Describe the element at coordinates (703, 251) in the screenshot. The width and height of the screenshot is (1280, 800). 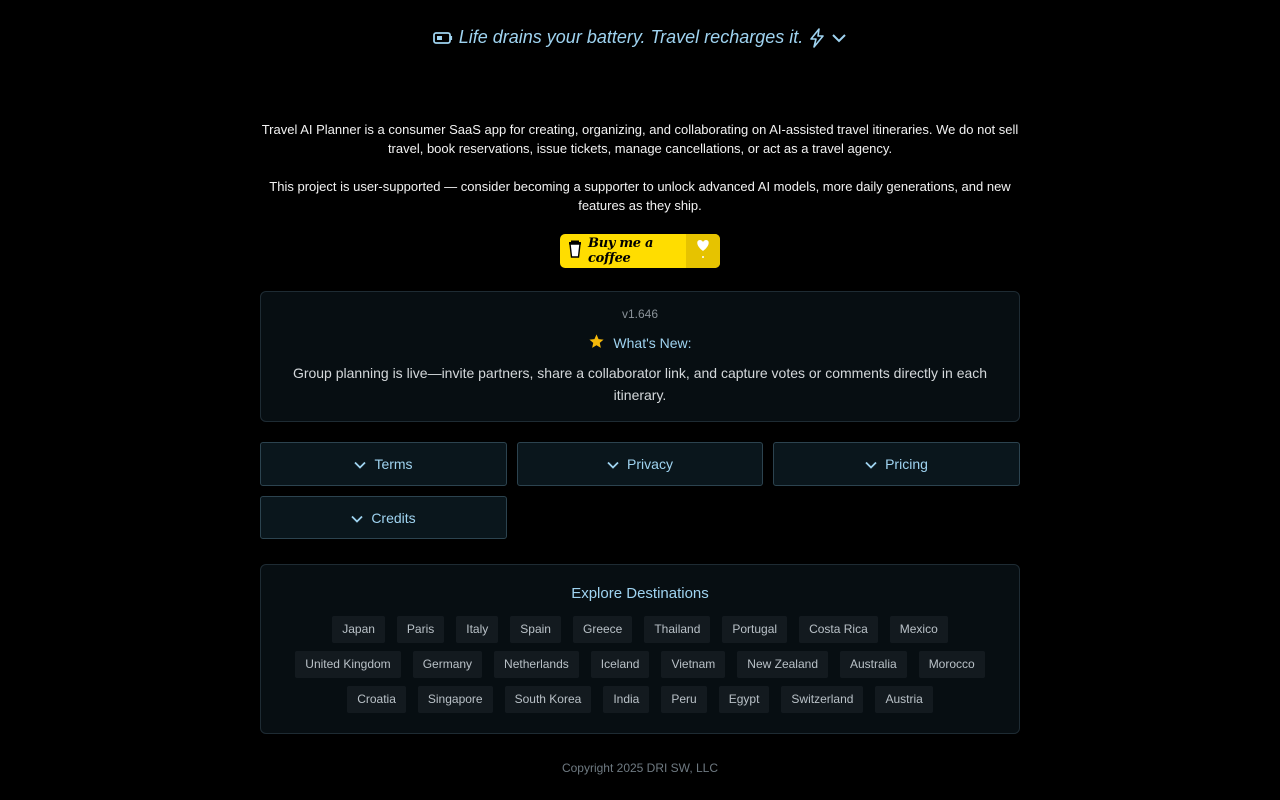
I see `heart-icon` at that location.